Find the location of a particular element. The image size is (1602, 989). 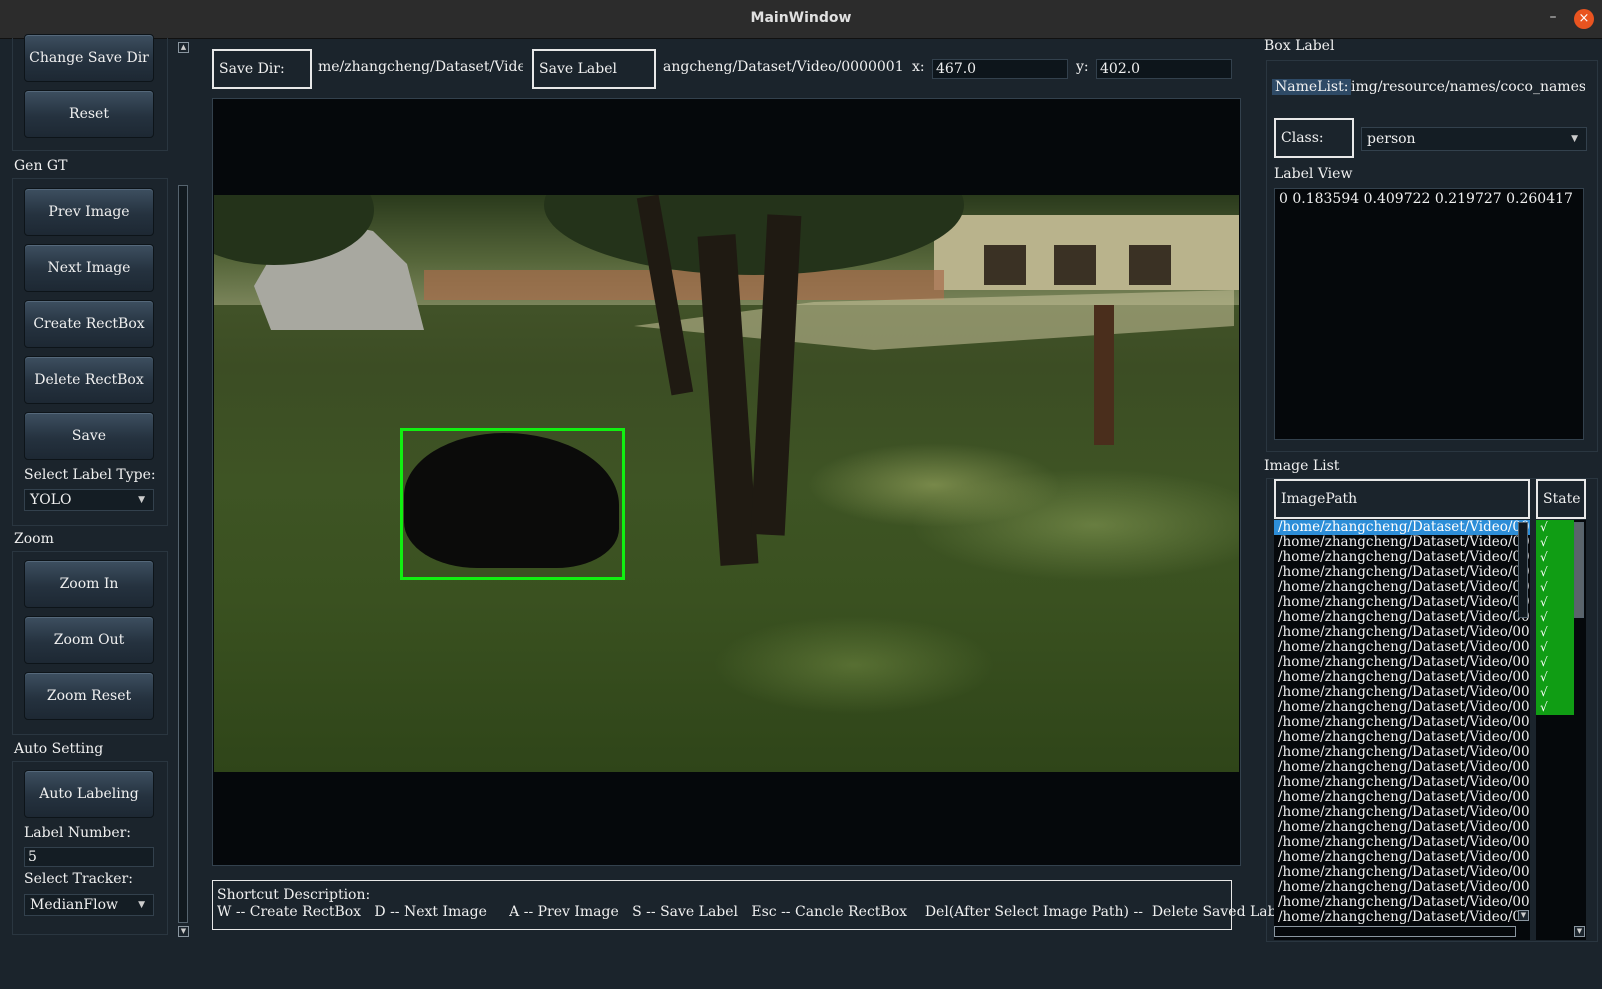

next-image-button: Next Image is located at coordinates (89, 268).